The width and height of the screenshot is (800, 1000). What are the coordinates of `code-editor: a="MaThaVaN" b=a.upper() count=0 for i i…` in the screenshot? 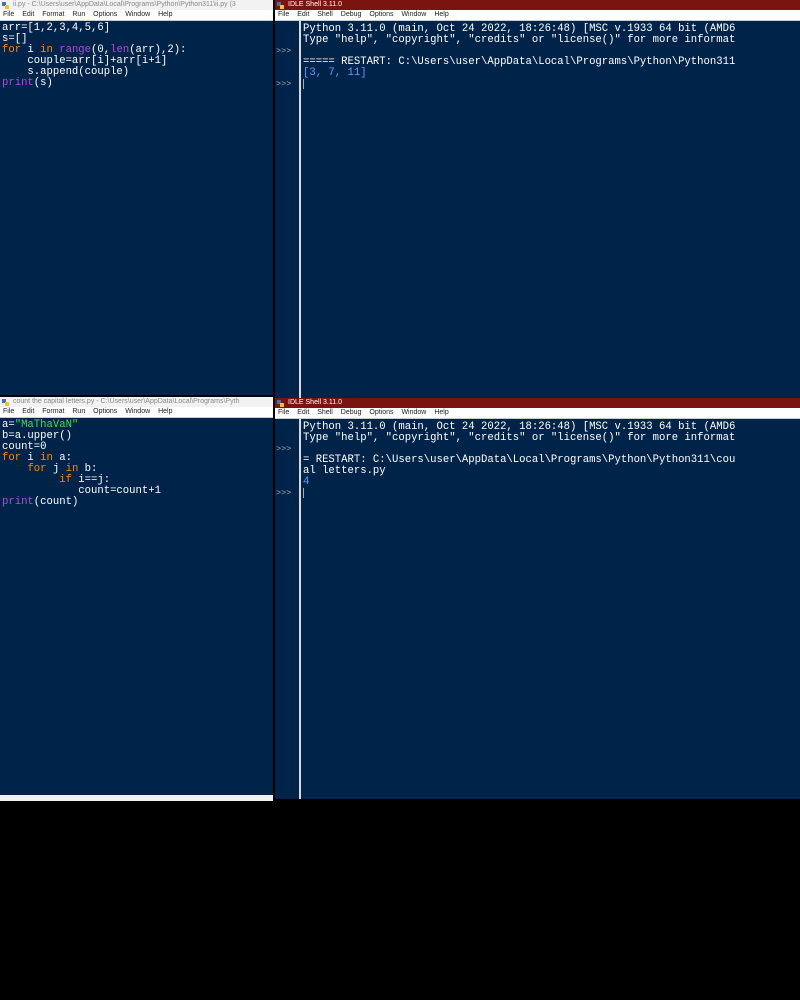 It's located at (136, 606).